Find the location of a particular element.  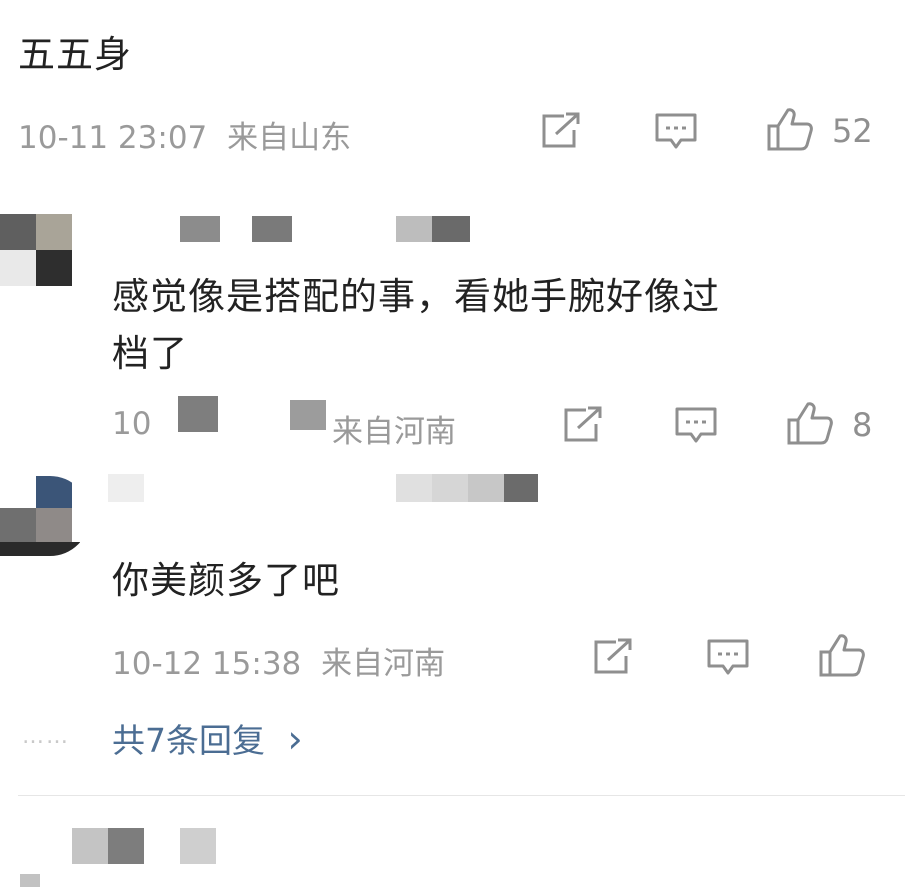

reply-meta: 10 is located at coordinates (131, 424).